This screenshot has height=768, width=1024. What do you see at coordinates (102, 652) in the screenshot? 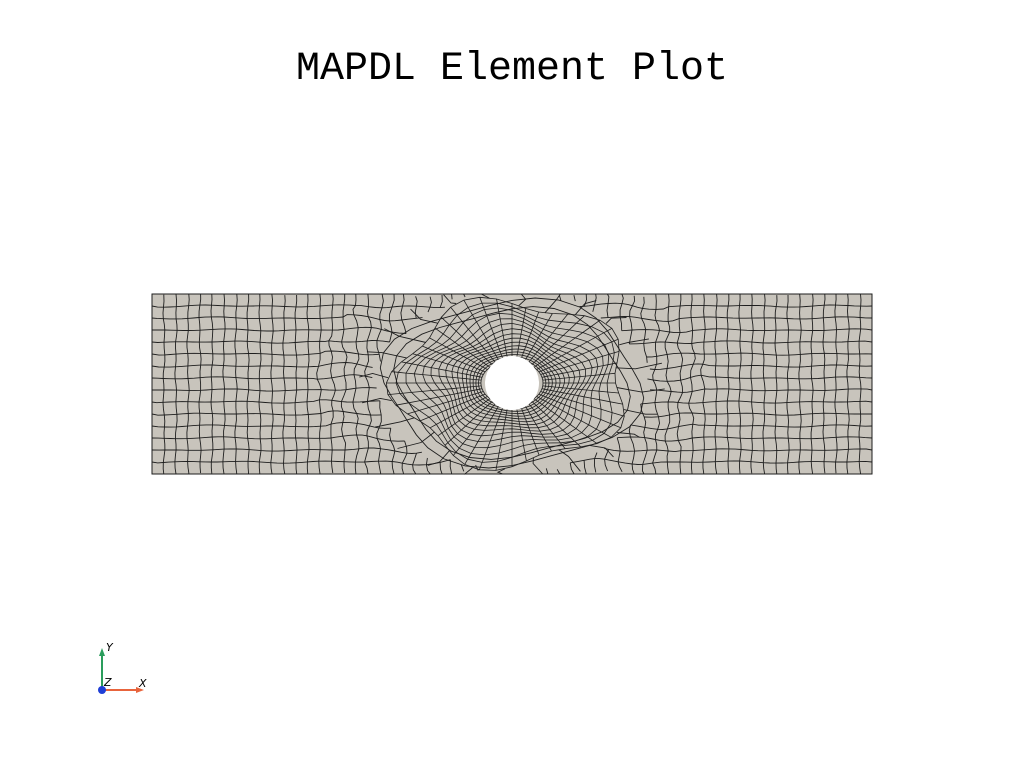
I see `y-axis-arrowhead` at bounding box center [102, 652].